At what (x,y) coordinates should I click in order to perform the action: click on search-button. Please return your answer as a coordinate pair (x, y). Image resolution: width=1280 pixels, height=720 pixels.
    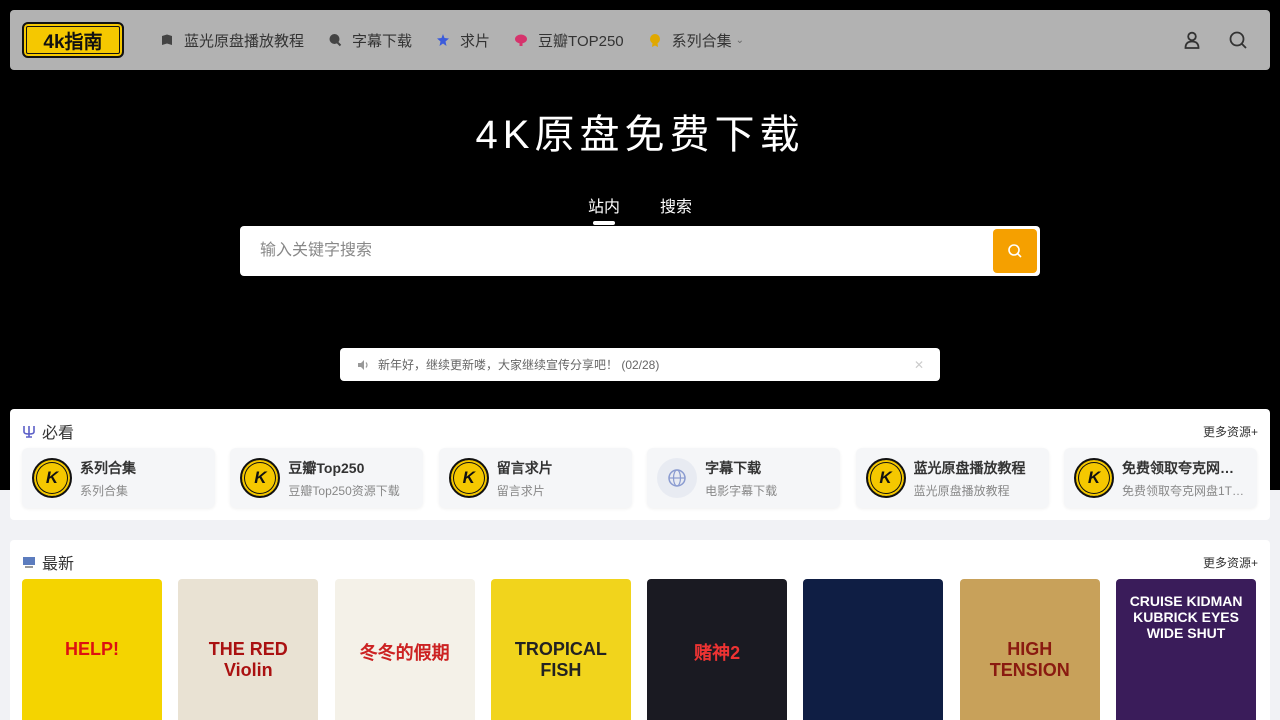
    Looking at the image, I should click on (1015, 251).